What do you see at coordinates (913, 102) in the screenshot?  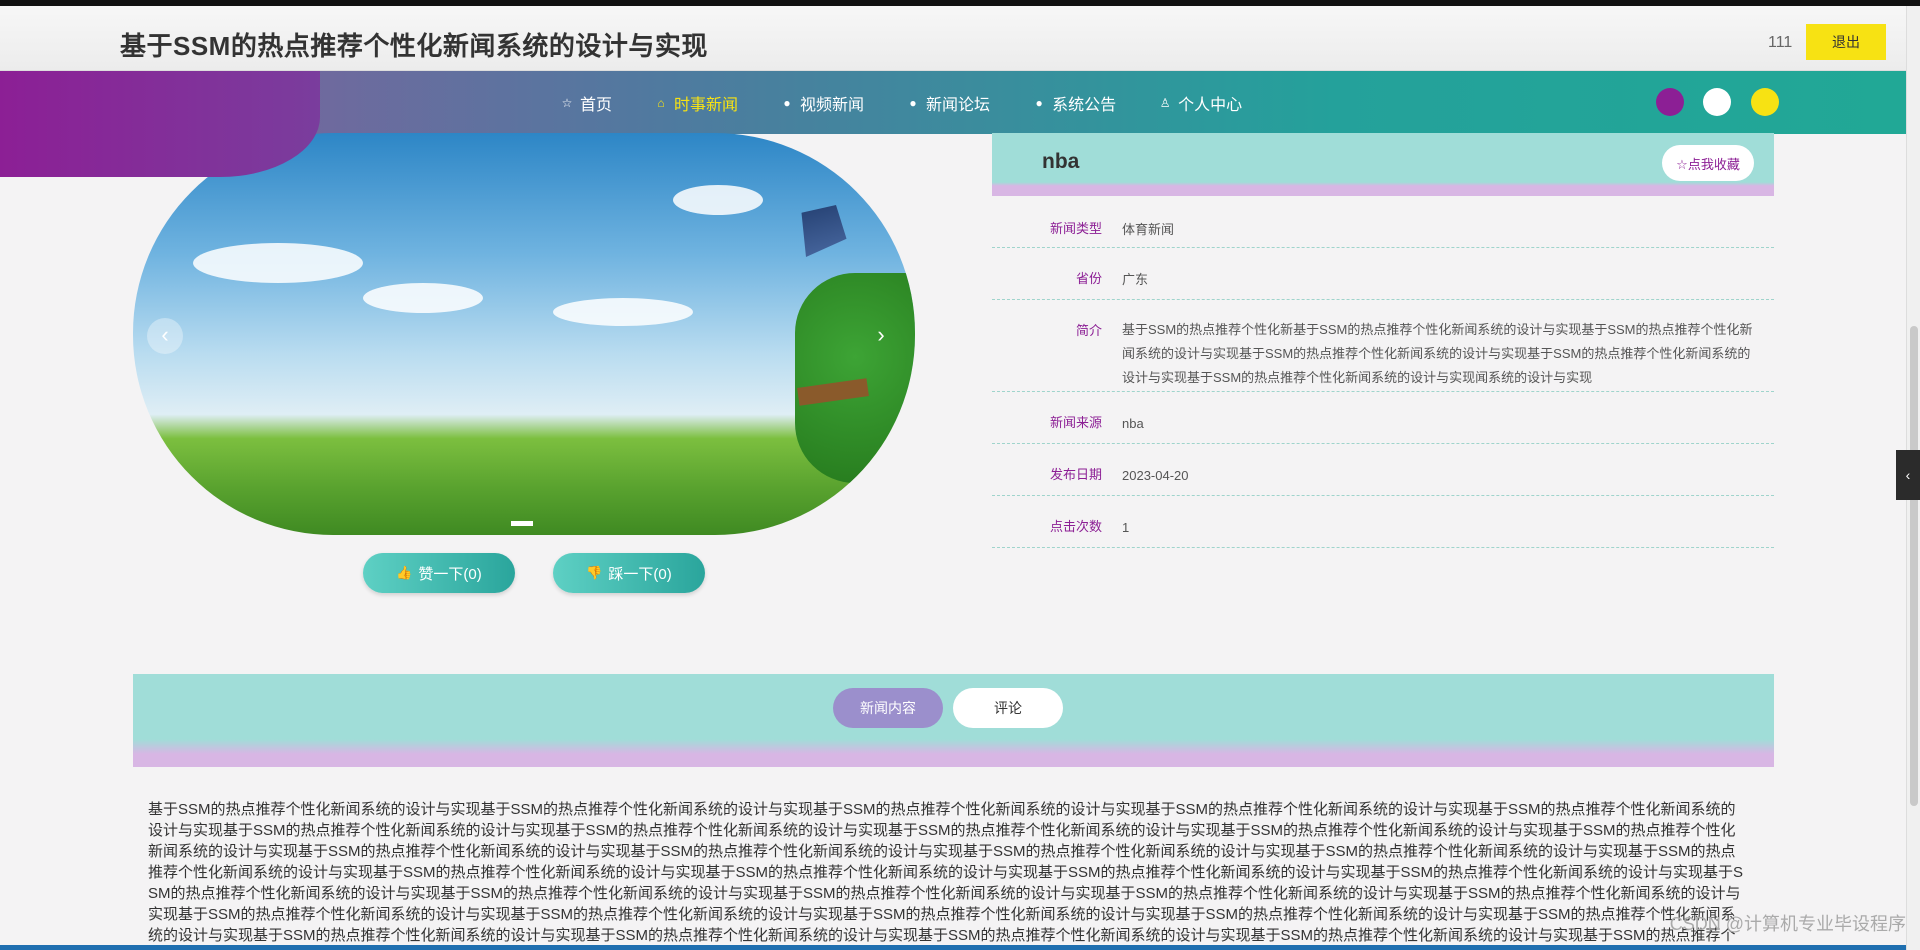 I see `help-circle-icon: ●` at bounding box center [913, 102].